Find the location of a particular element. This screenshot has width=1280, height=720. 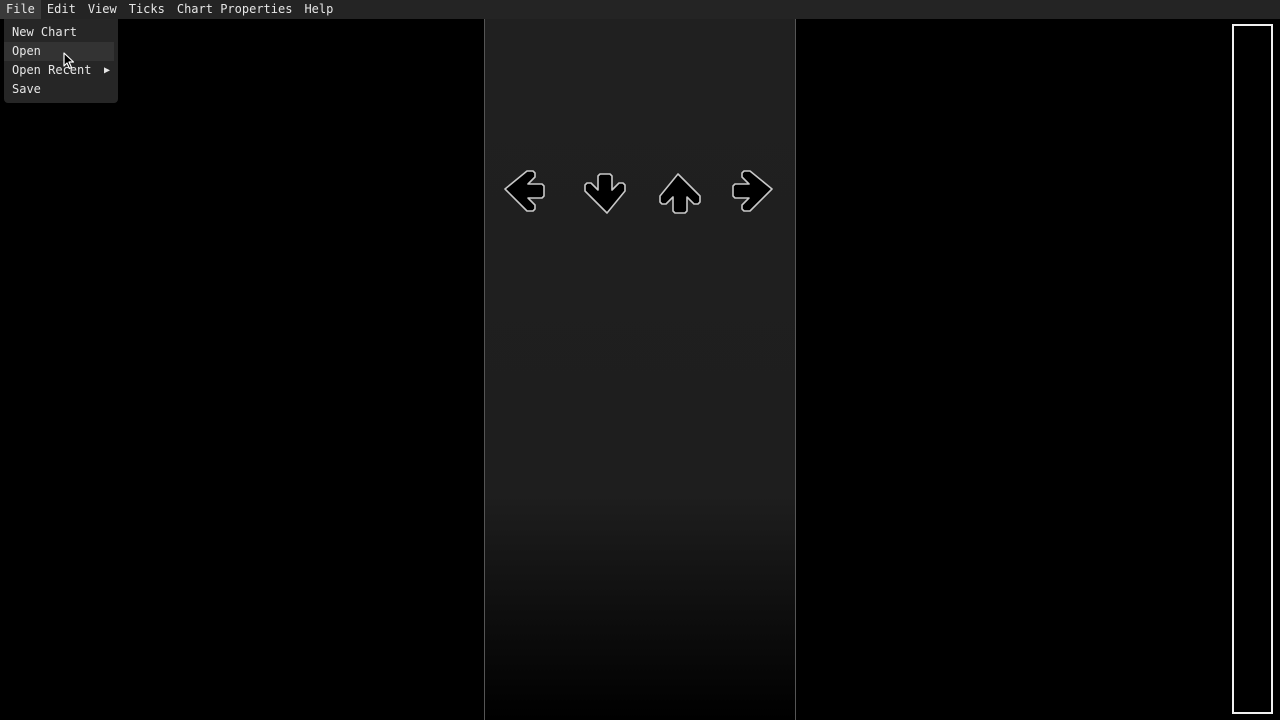

menu-chart-properties: Chart Properties is located at coordinates (235, 9).